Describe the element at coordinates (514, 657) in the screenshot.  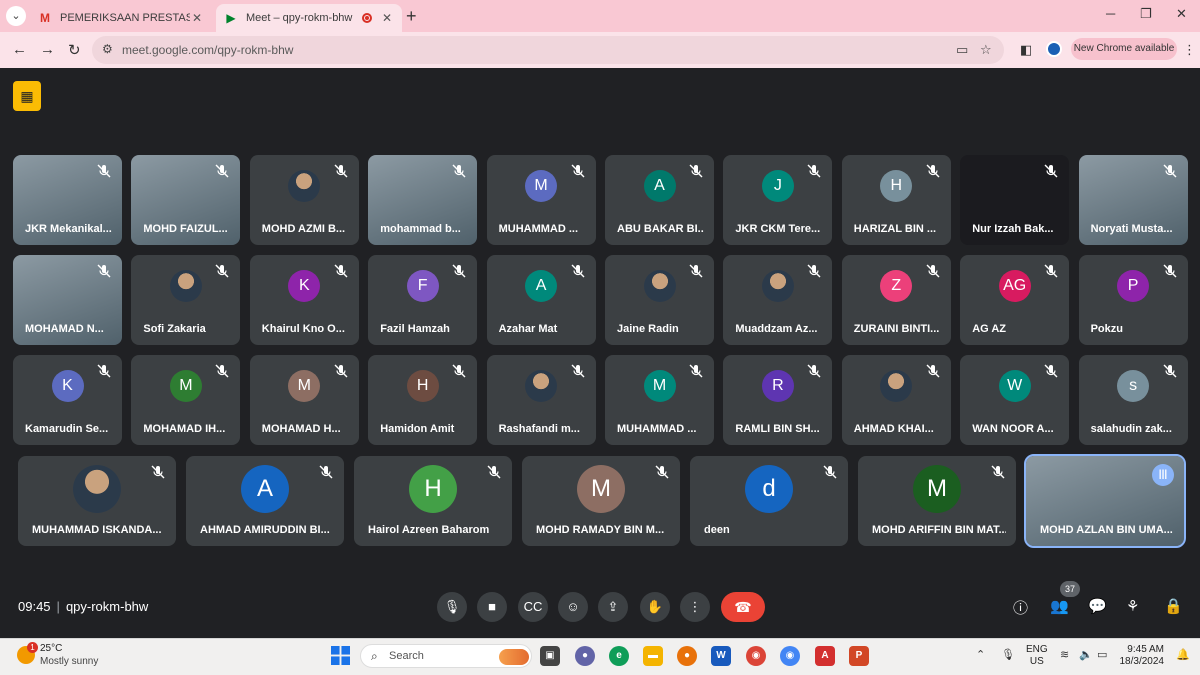
I see `search-highlight-icon` at that location.